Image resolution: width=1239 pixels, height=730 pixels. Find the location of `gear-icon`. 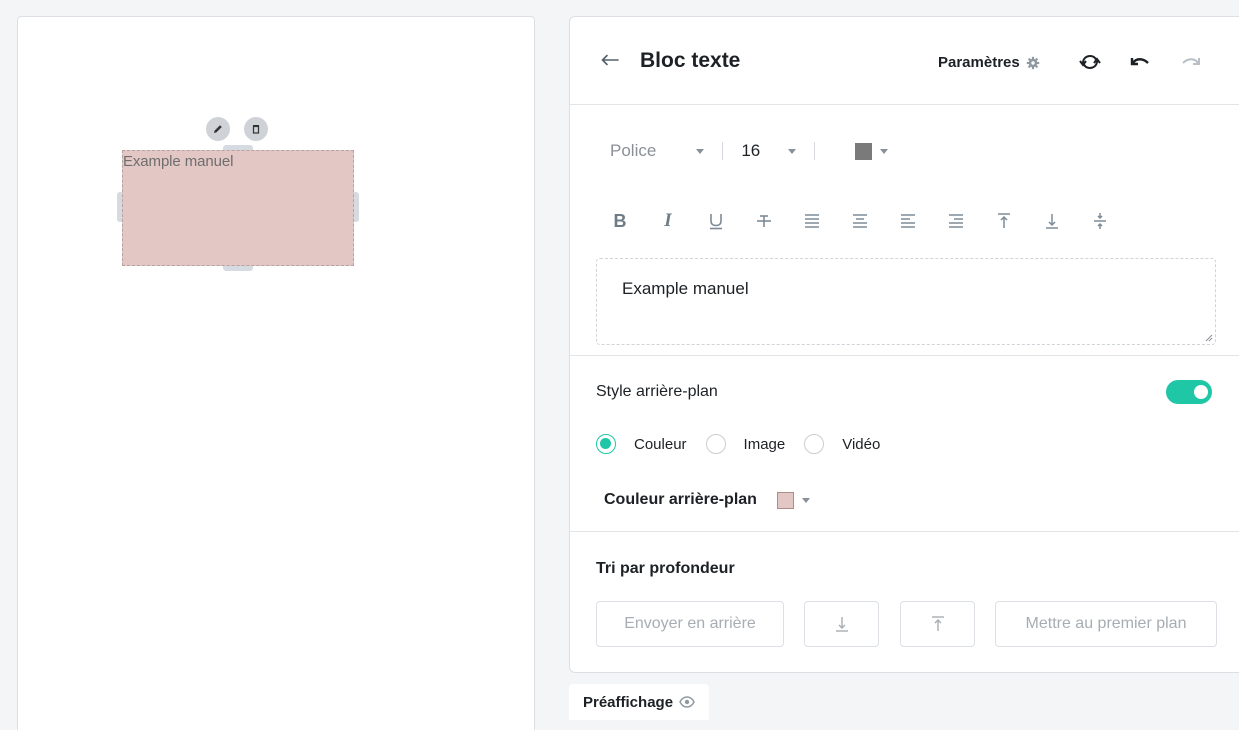

gear-icon is located at coordinates (1032, 62).